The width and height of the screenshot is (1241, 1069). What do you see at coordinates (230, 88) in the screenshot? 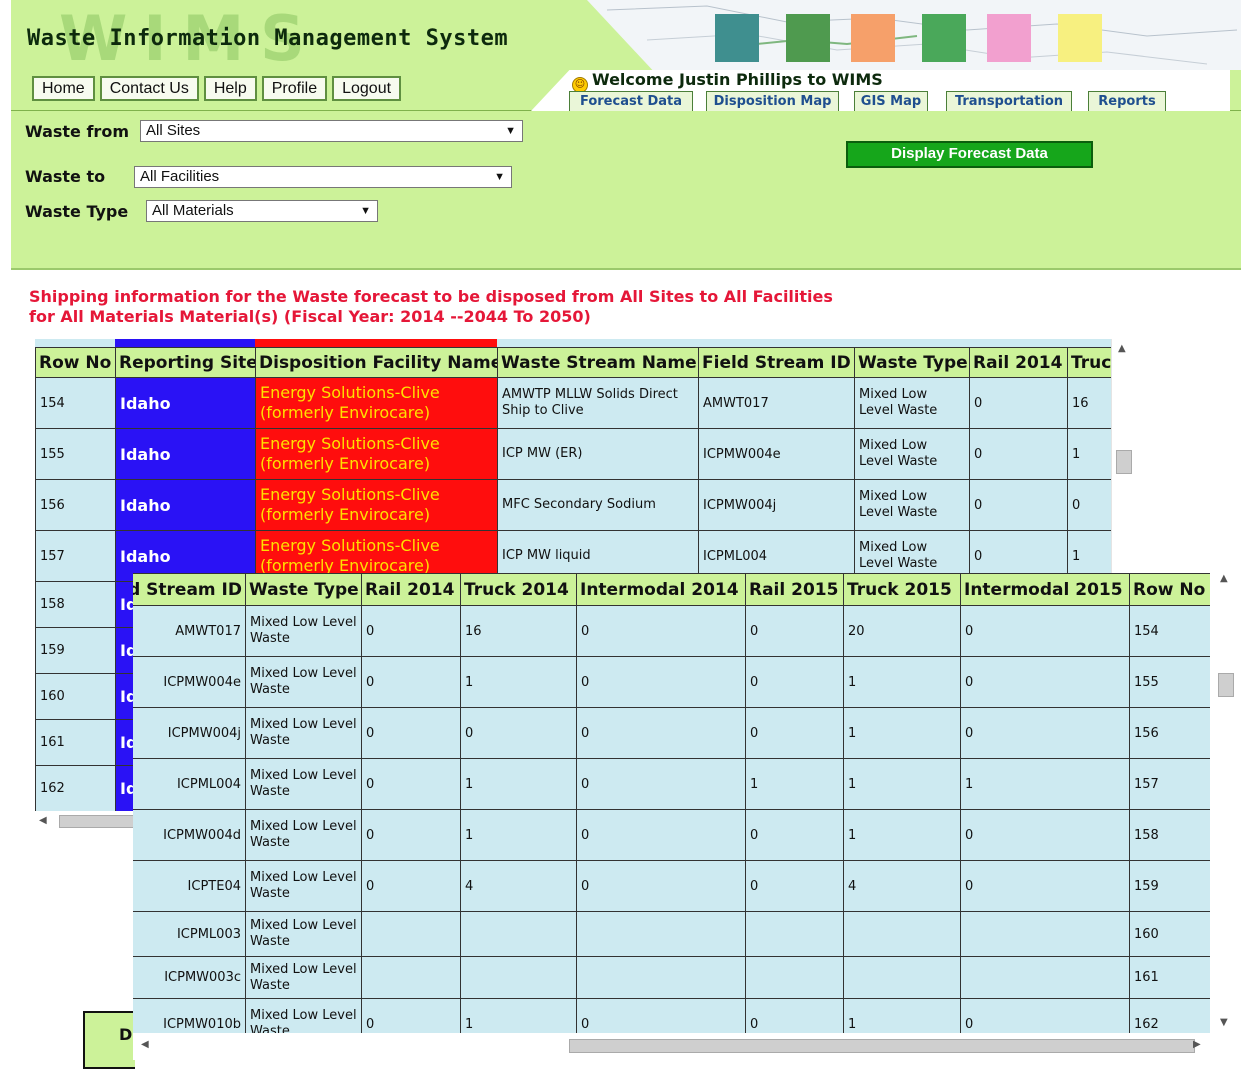
I see `help-button: Help` at bounding box center [230, 88].